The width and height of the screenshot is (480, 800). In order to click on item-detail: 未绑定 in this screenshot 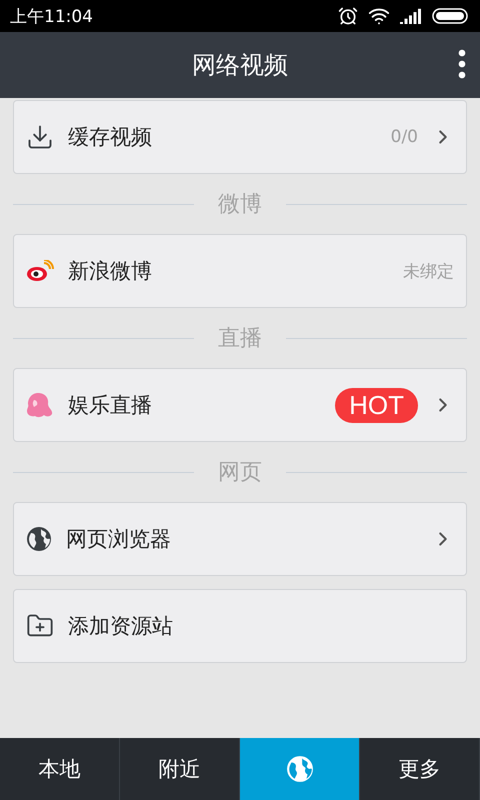, I will do `click(428, 271)`.